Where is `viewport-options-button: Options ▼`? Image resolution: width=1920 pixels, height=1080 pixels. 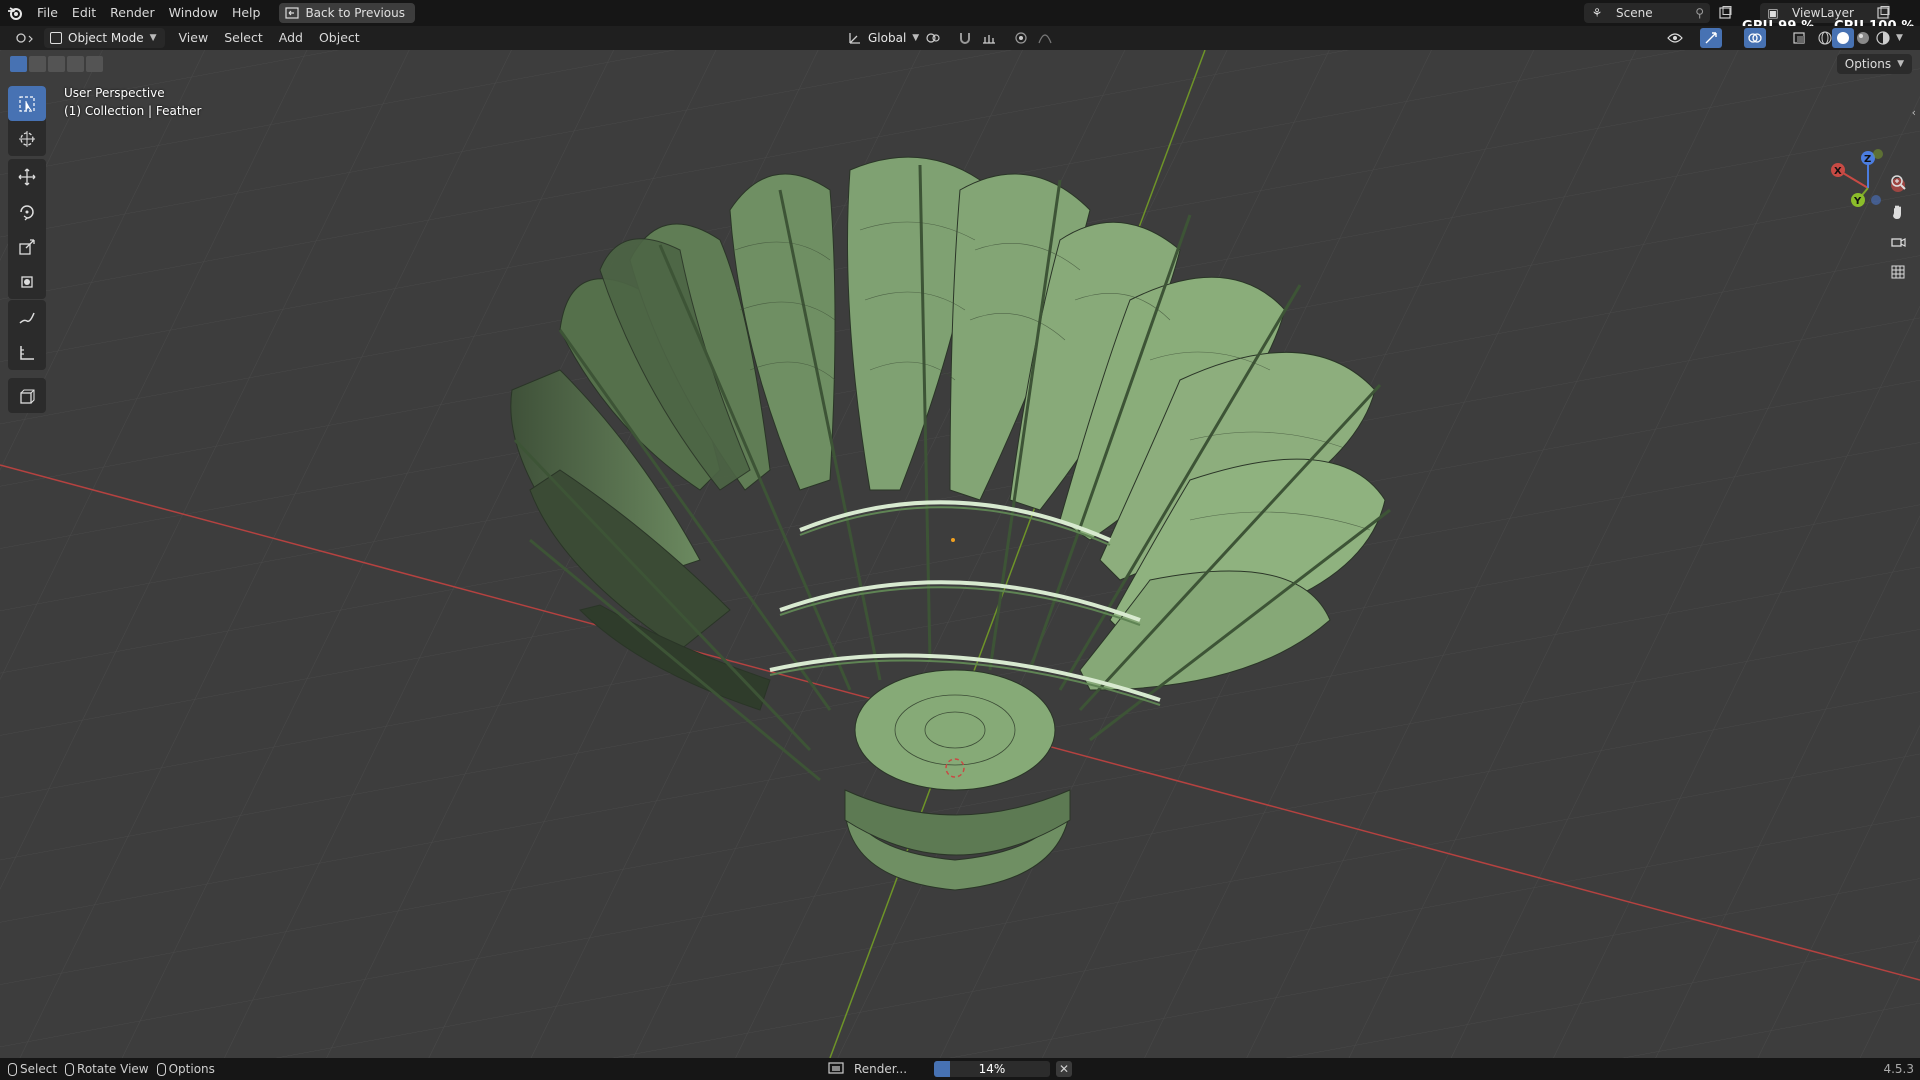
viewport-options-button: Options ▼ is located at coordinates (1874, 64).